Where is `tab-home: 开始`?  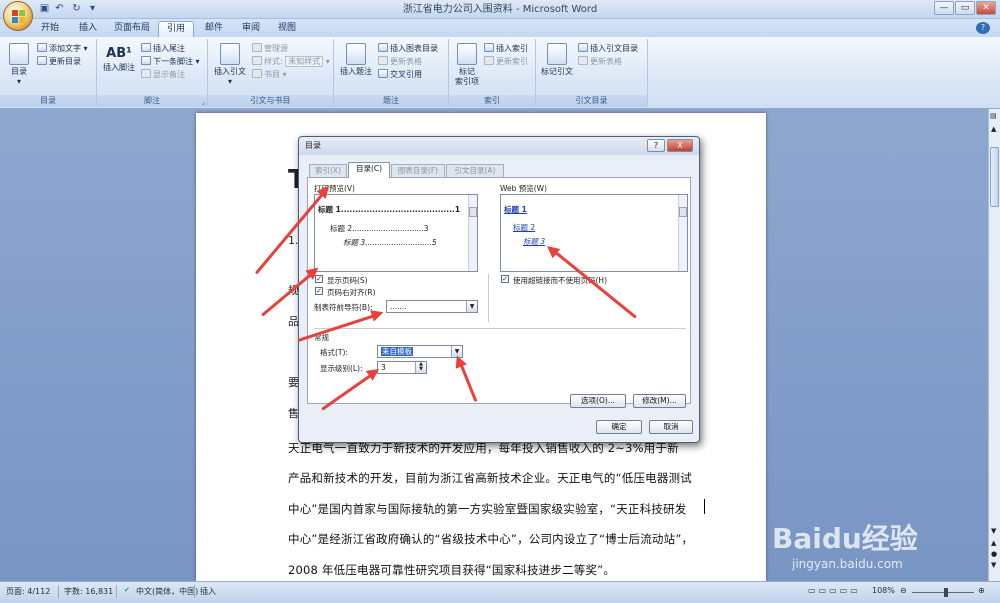
tab-home: 开始 is located at coordinates (50, 29).